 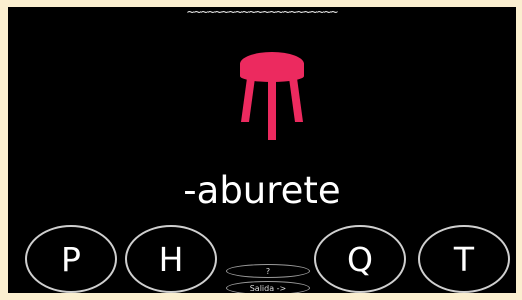 What do you see at coordinates (262, 13) in the screenshot?
I see `top-decoration: ~~~~~~~~~~~~~~~~~~~~~~` at bounding box center [262, 13].